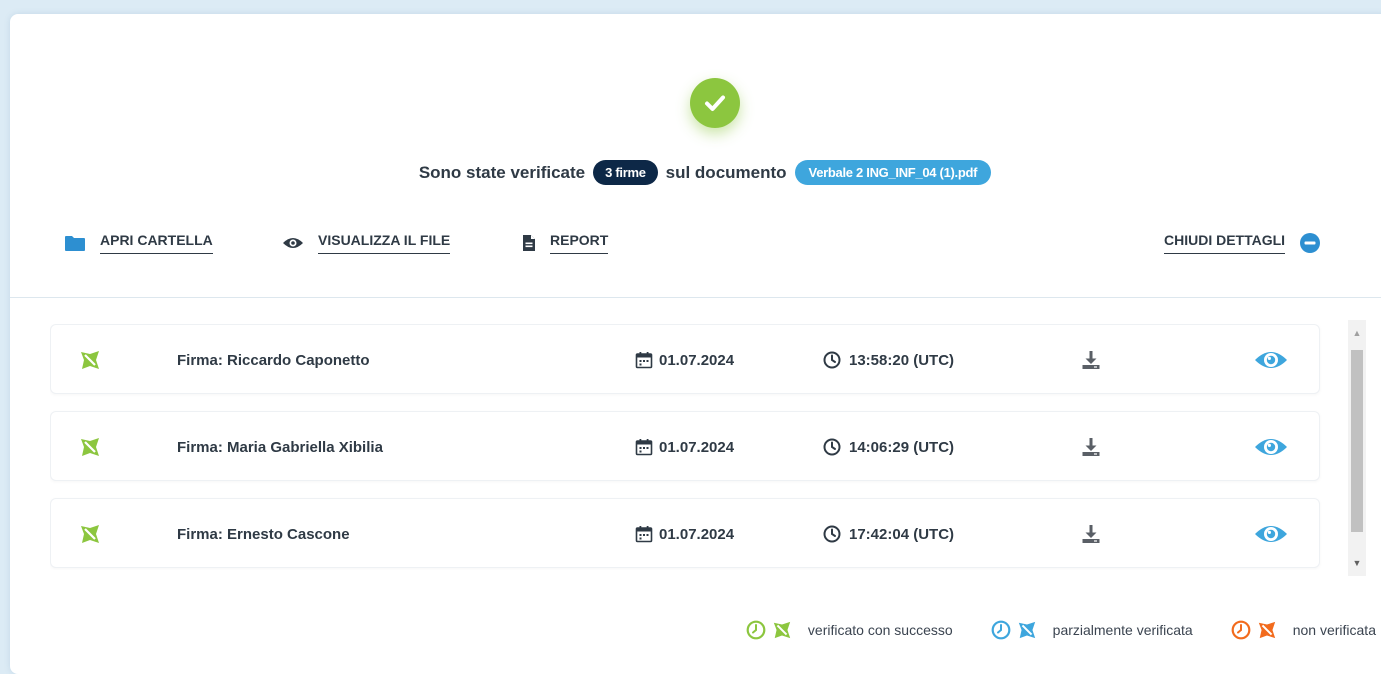  What do you see at coordinates (1357, 333) in the screenshot?
I see `scroll-up-arrow-icon: ▲` at bounding box center [1357, 333].